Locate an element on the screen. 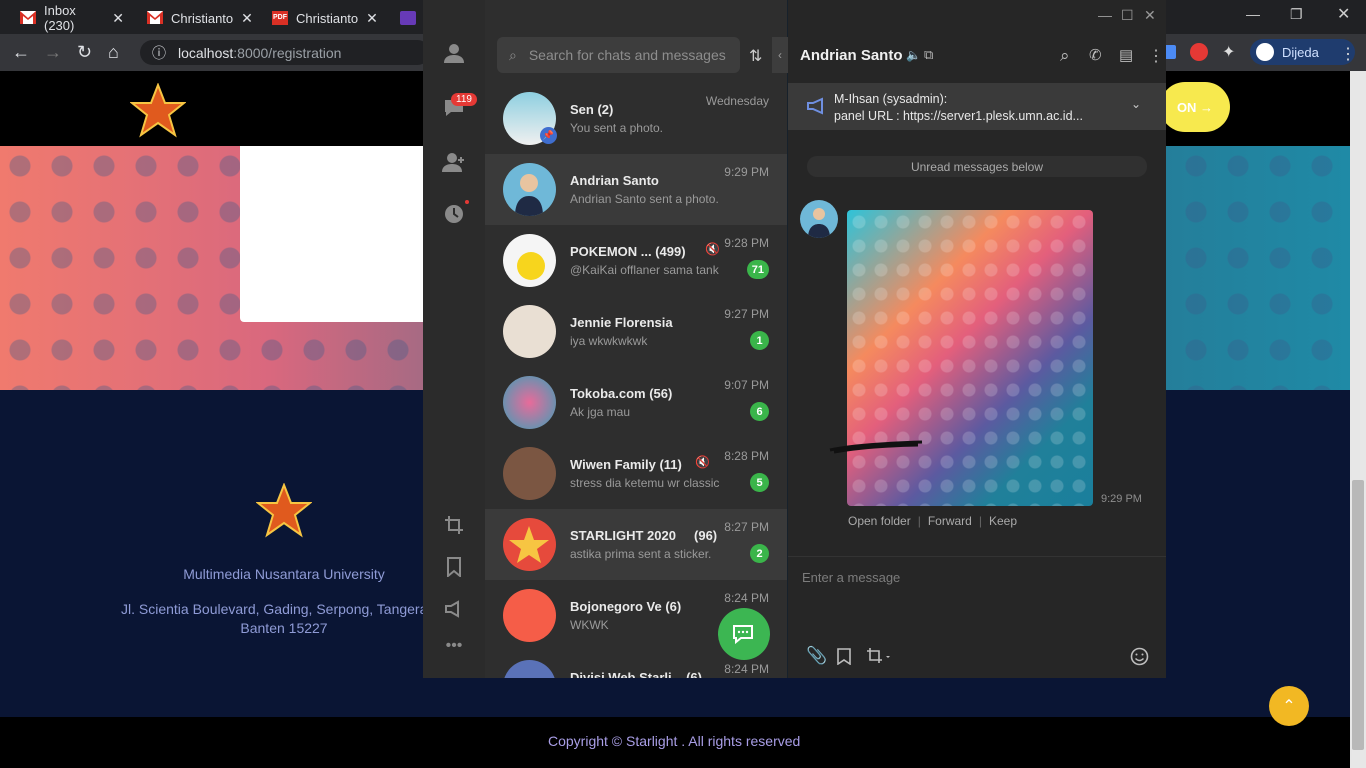 This screenshot has width=1366, height=768. tg-close-icon: ✕ is located at coordinates (1150, 15).